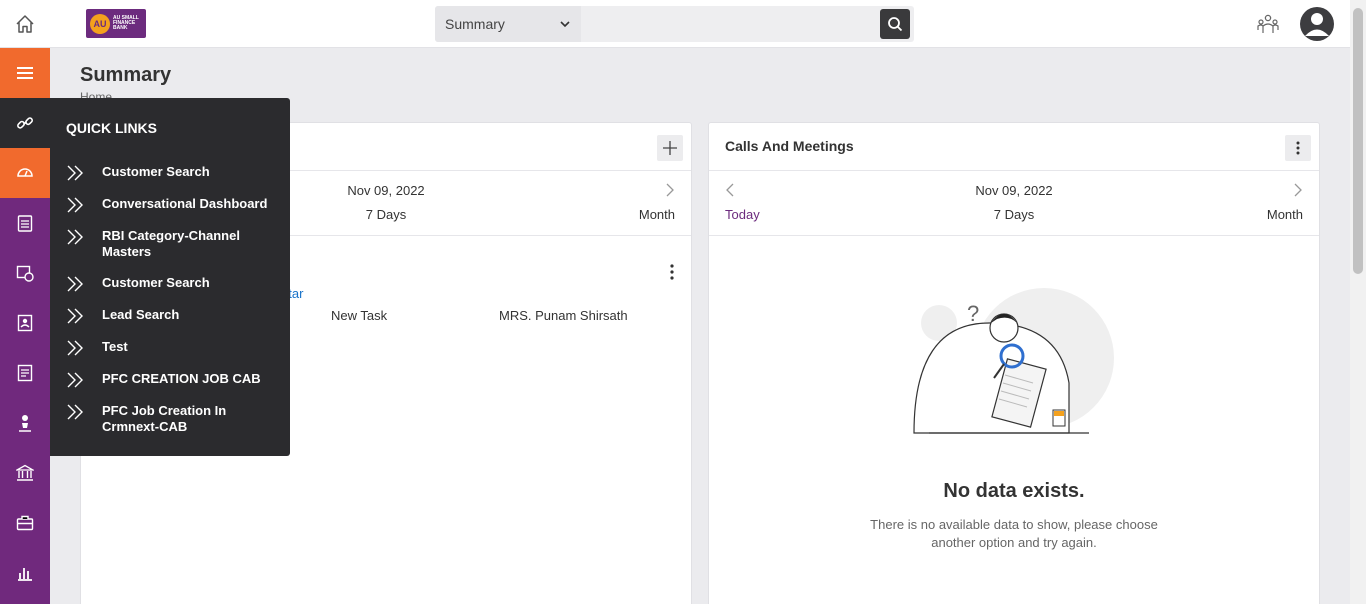  I want to click on quick-link-pfc-creation: PFC CREATION JOB CAB, so click(176, 380).